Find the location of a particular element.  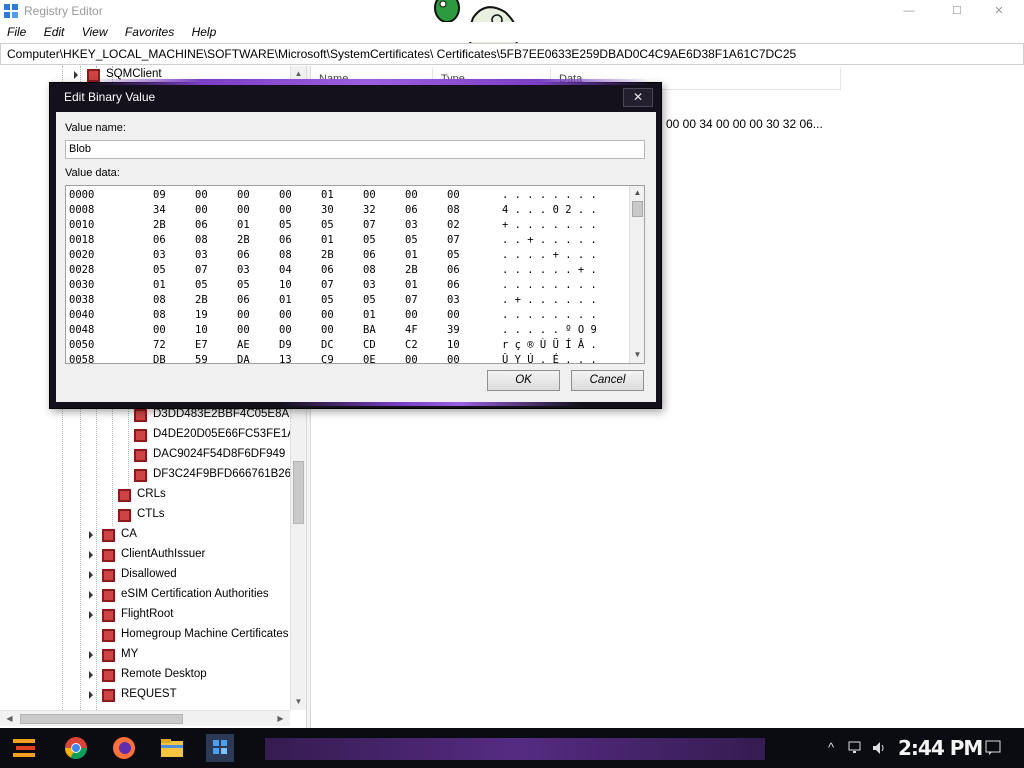

tree-horizontal-scrollbar: ◀ ▶ is located at coordinates (145, 718).